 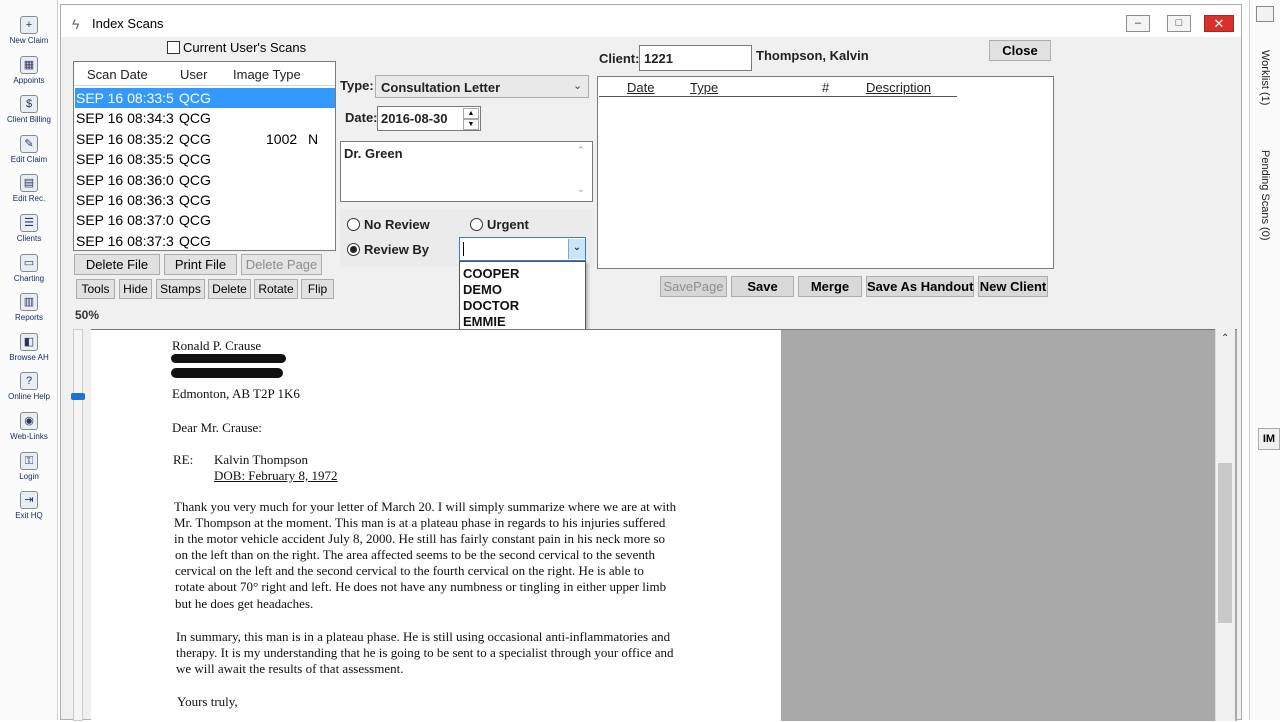 What do you see at coordinates (471, 113) in the screenshot?
I see `date-up-icon: ▲` at bounding box center [471, 113].